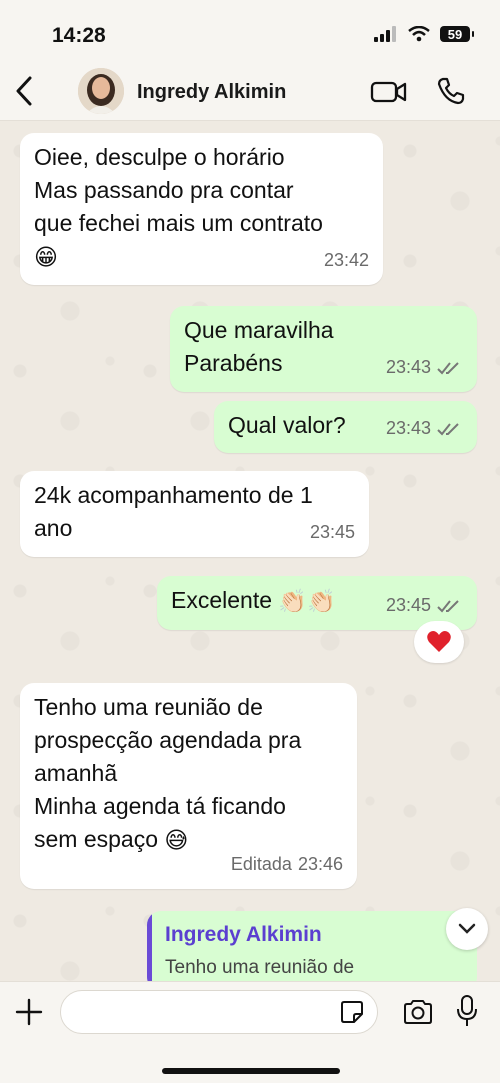  I want to click on message-input, so click(219, 1012).